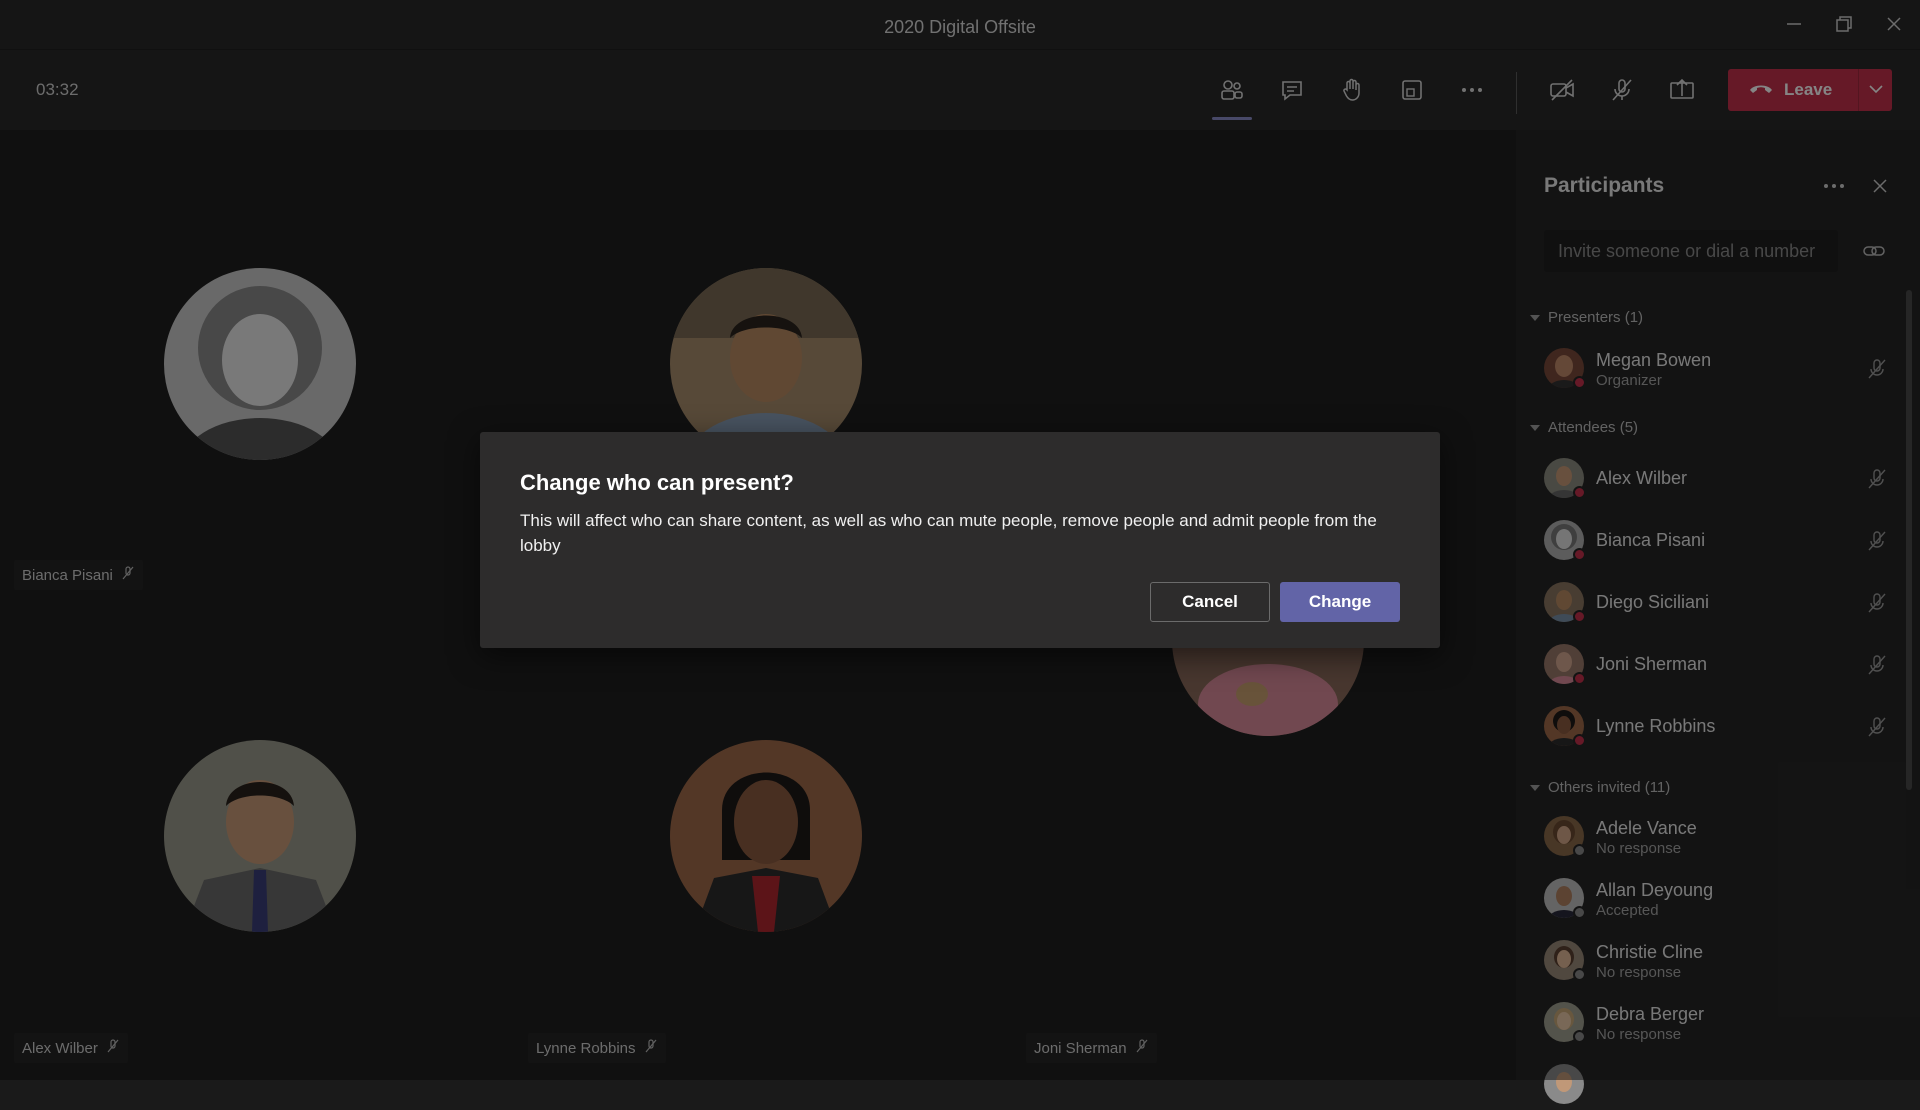 The width and height of the screenshot is (1920, 1110). Describe the element at coordinates (1340, 602) in the screenshot. I see `change-button: Change` at that location.